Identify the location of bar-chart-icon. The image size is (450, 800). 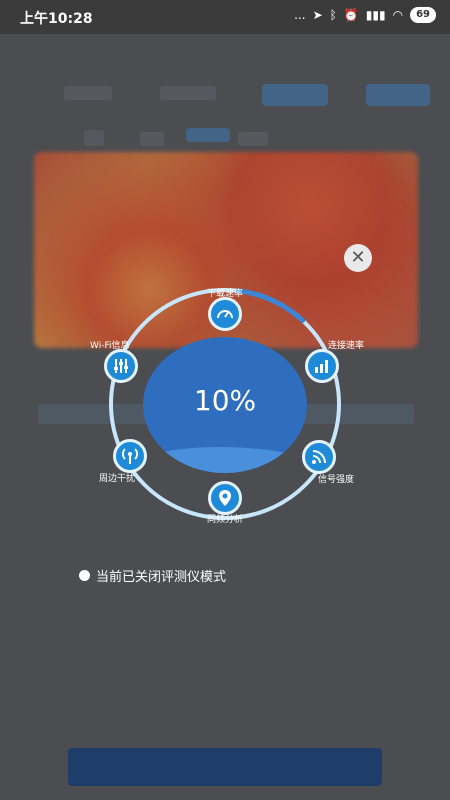
(321, 366).